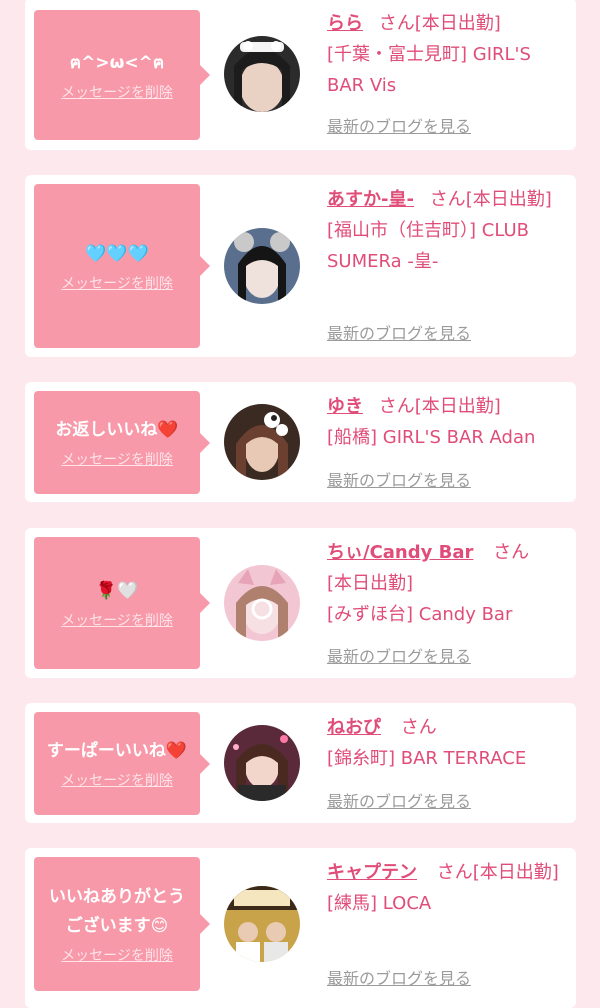  What do you see at coordinates (122, 442) in the screenshot?
I see `message-bubble: お返しいいね❤️ メッセージを削除` at bounding box center [122, 442].